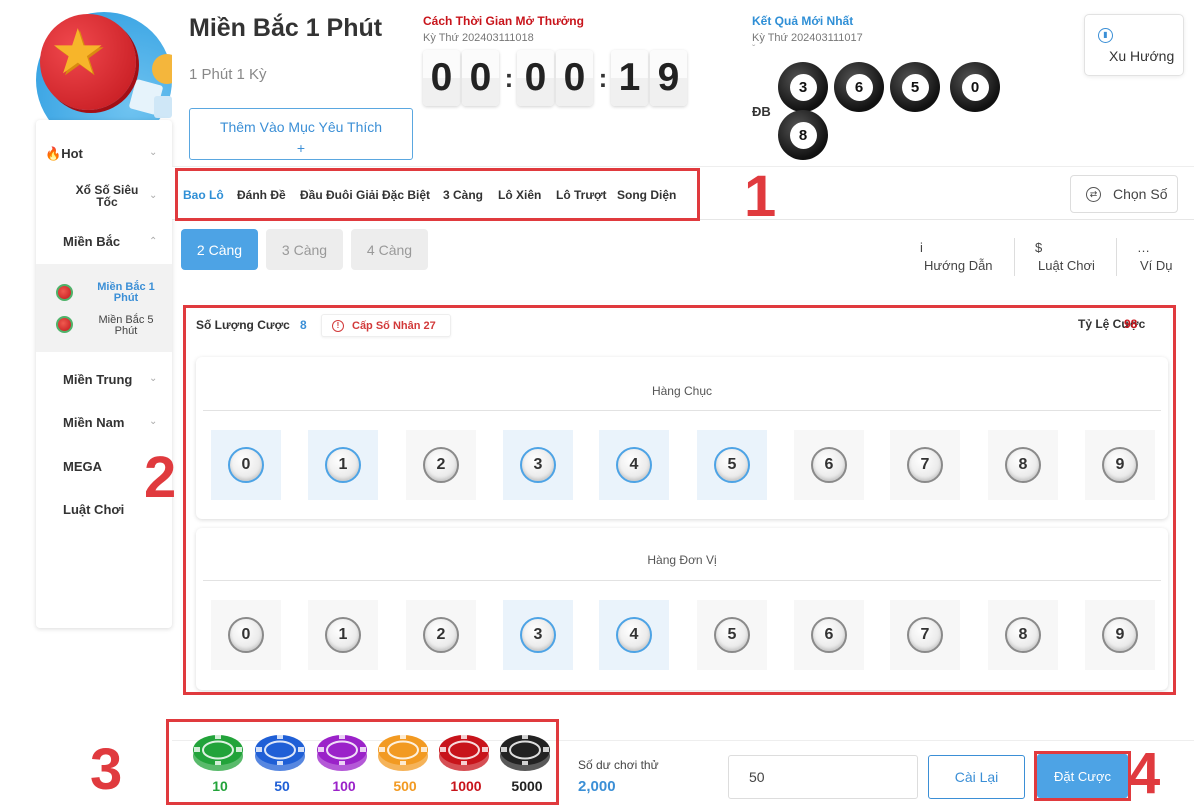  I want to click on guide-label: Hướng Dẫn, so click(958, 265).